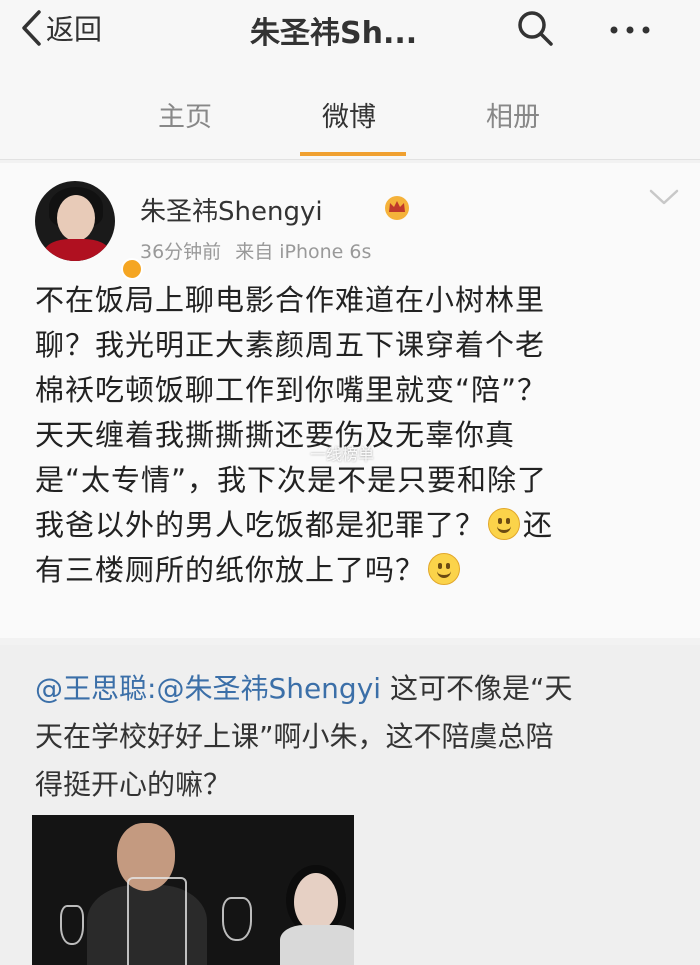 The height and width of the screenshot is (965, 700). Describe the element at coordinates (185, 114) in the screenshot. I see `tab-home: 主页` at that location.